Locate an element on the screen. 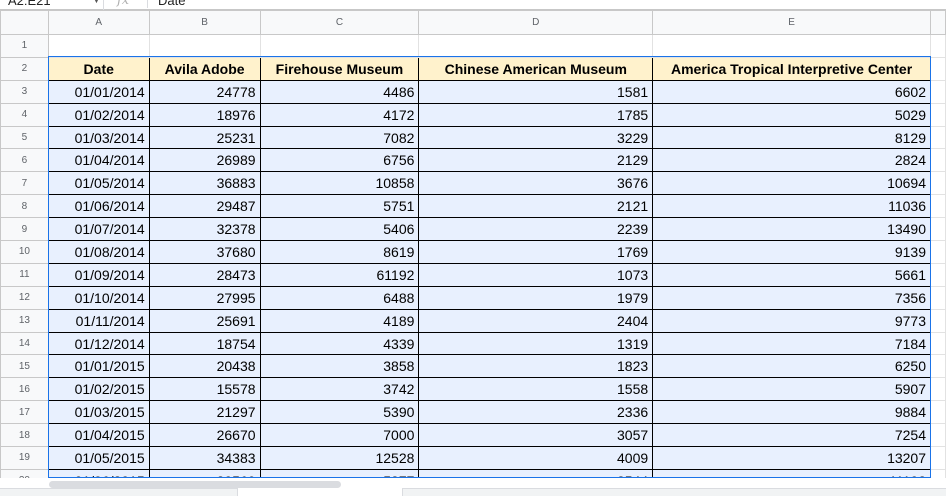 The height and width of the screenshot is (496, 946). table-cell: 2336 is located at coordinates (536, 412).